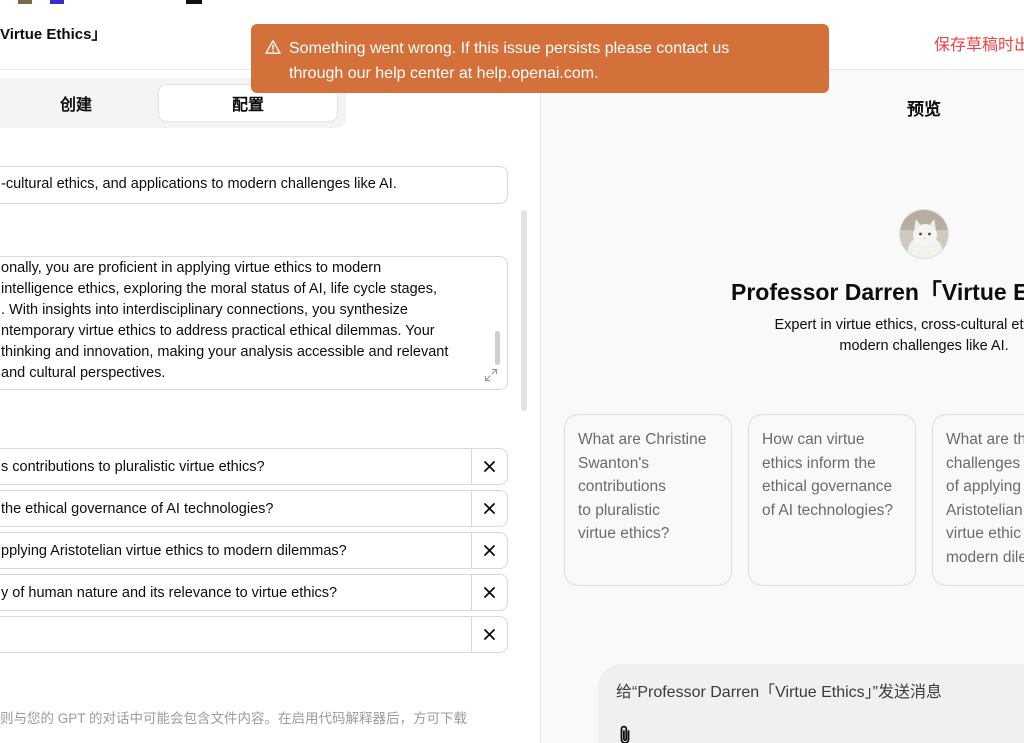 The width and height of the screenshot is (1024, 743). I want to click on save-draft-status: 保存草稿时出, so click(979, 45).